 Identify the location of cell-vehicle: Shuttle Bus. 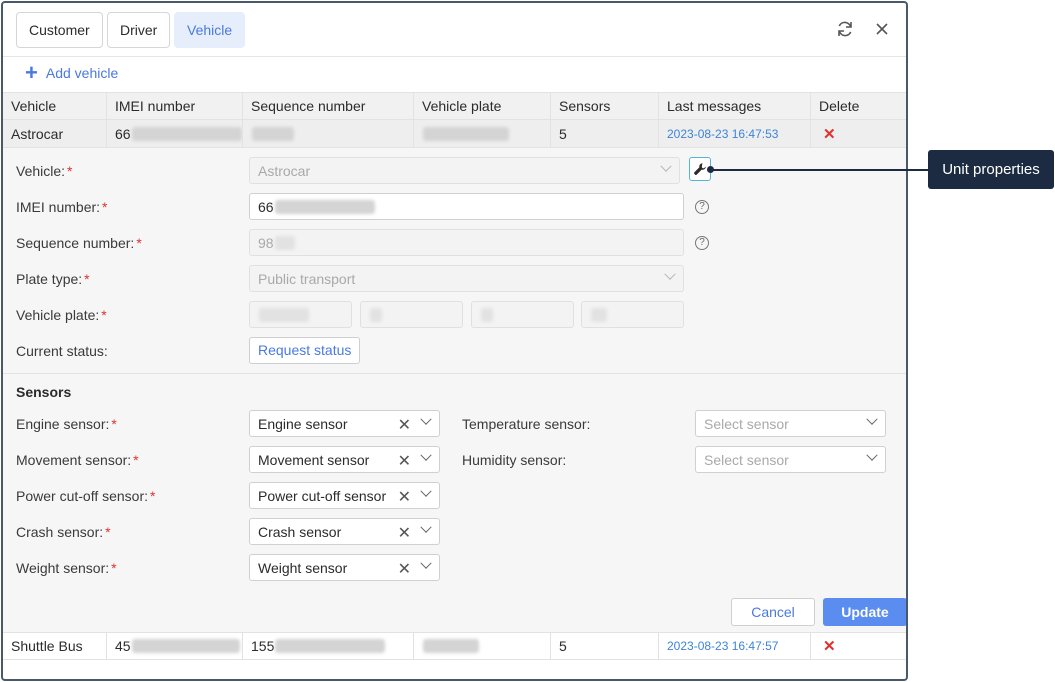
(47, 646).